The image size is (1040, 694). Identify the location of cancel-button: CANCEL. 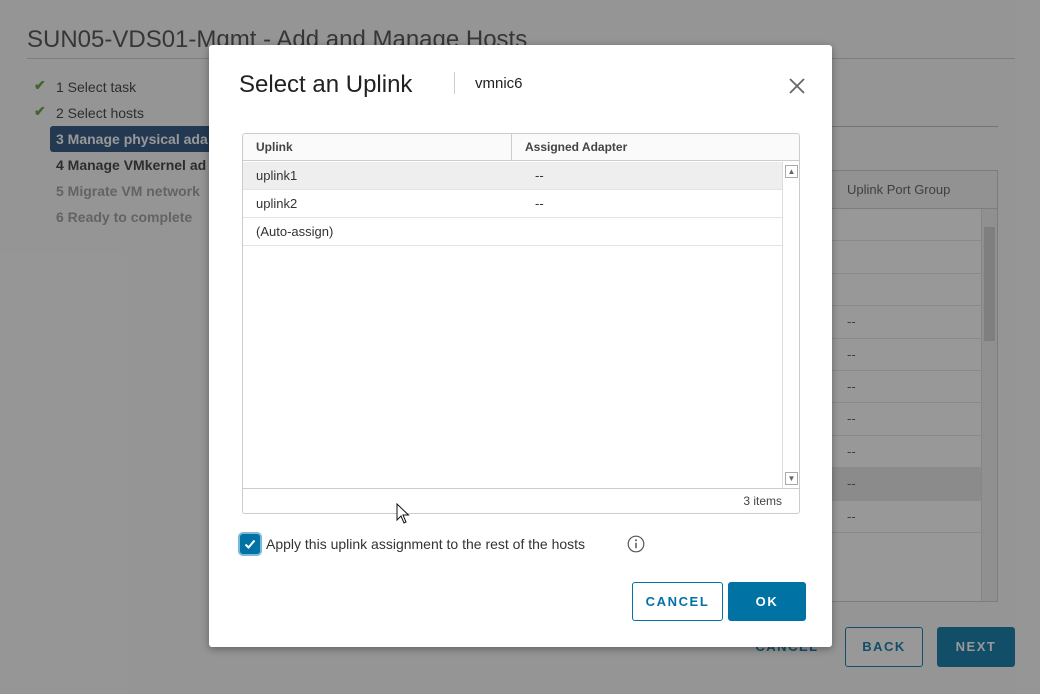
(677, 601).